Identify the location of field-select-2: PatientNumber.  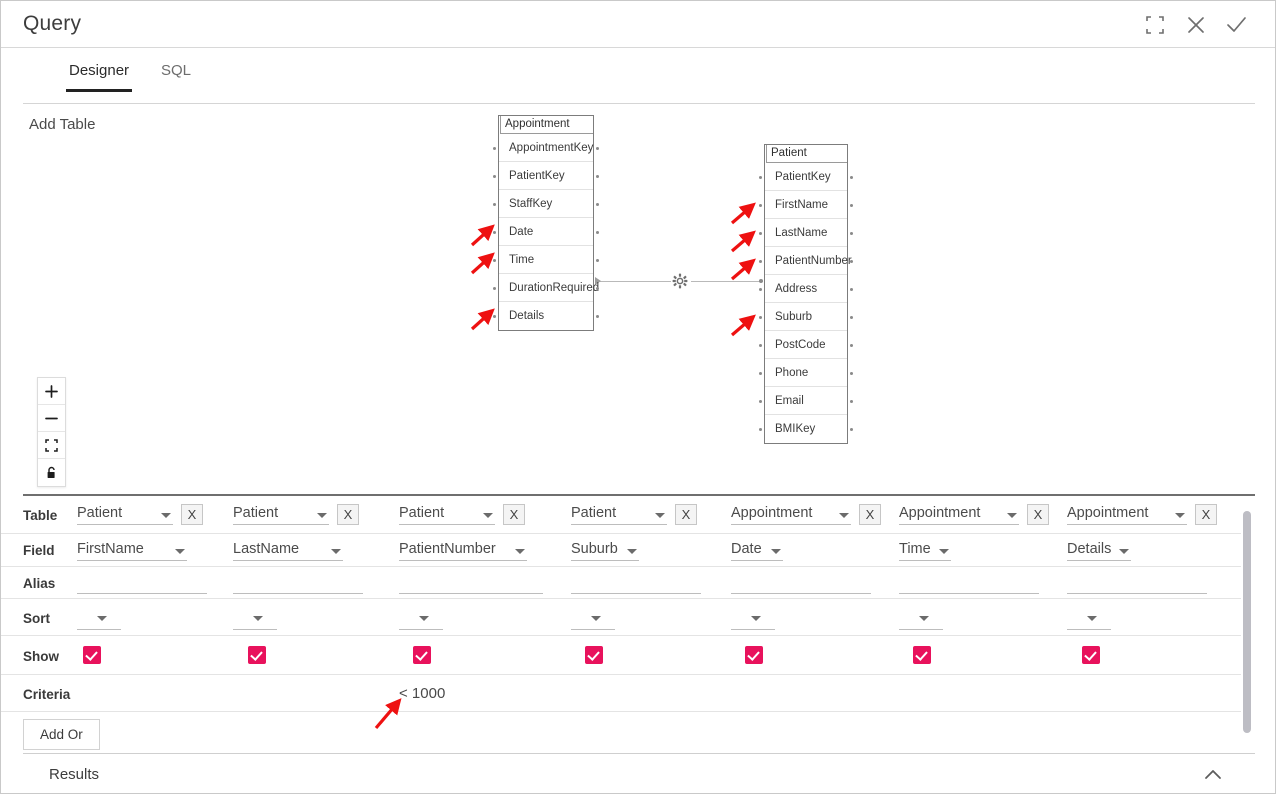
(463, 551).